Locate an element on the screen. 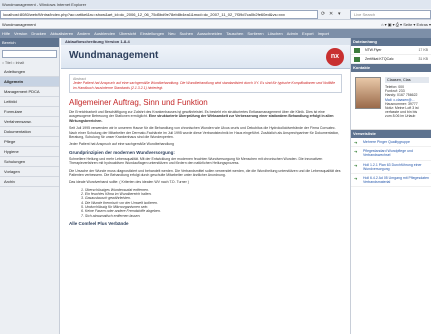 Image resolution: width=431 pixels, height=334 pixels. download-item: NTW.Flyer 17 KB is located at coordinates (391, 50).